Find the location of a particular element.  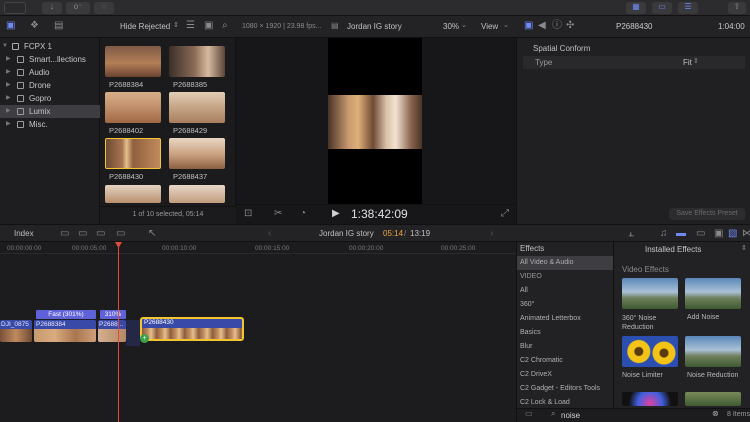

audio-inspector-icon: ◀︎ is located at coordinates (542, 26).